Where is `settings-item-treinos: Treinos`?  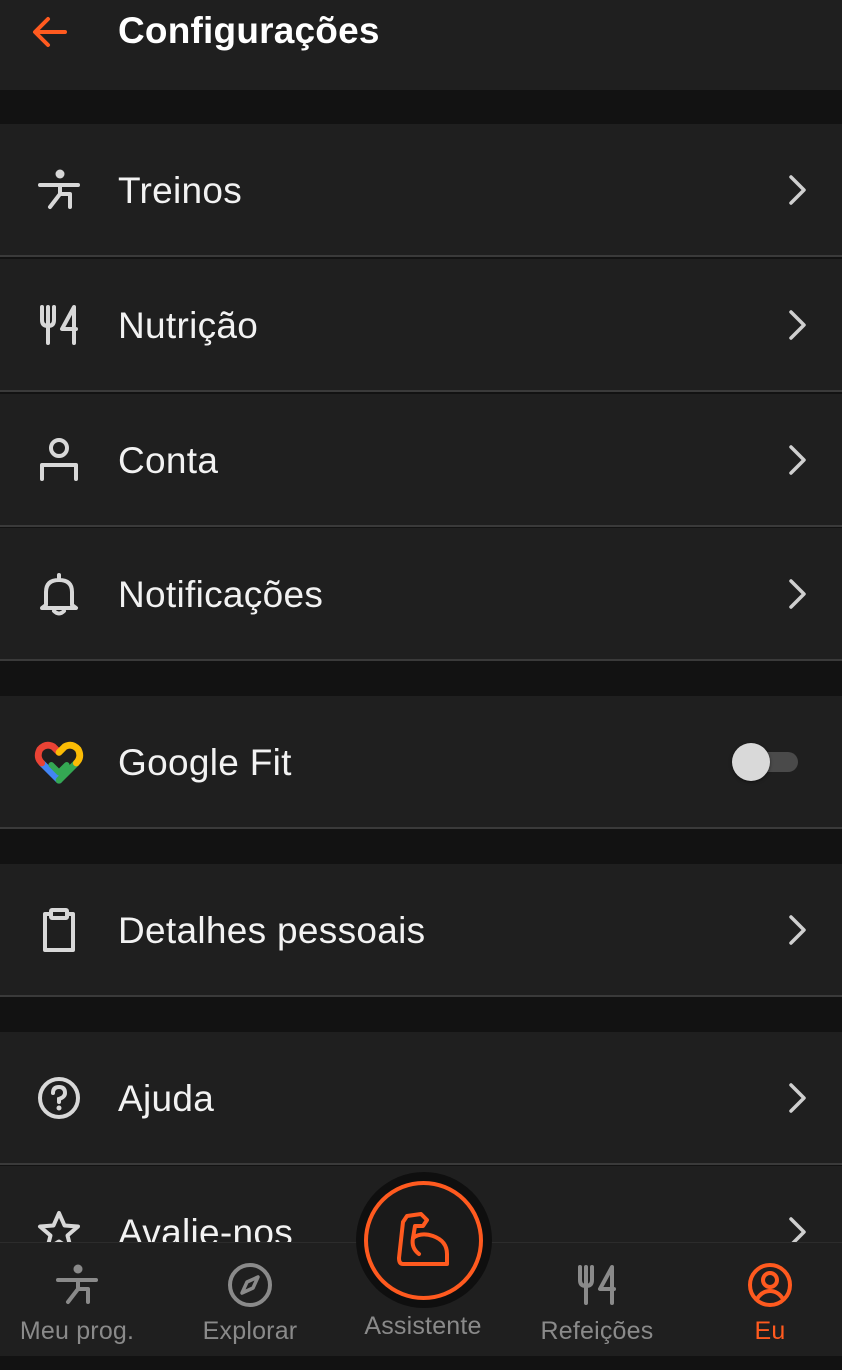 settings-item-treinos: Treinos is located at coordinates (421, 190).